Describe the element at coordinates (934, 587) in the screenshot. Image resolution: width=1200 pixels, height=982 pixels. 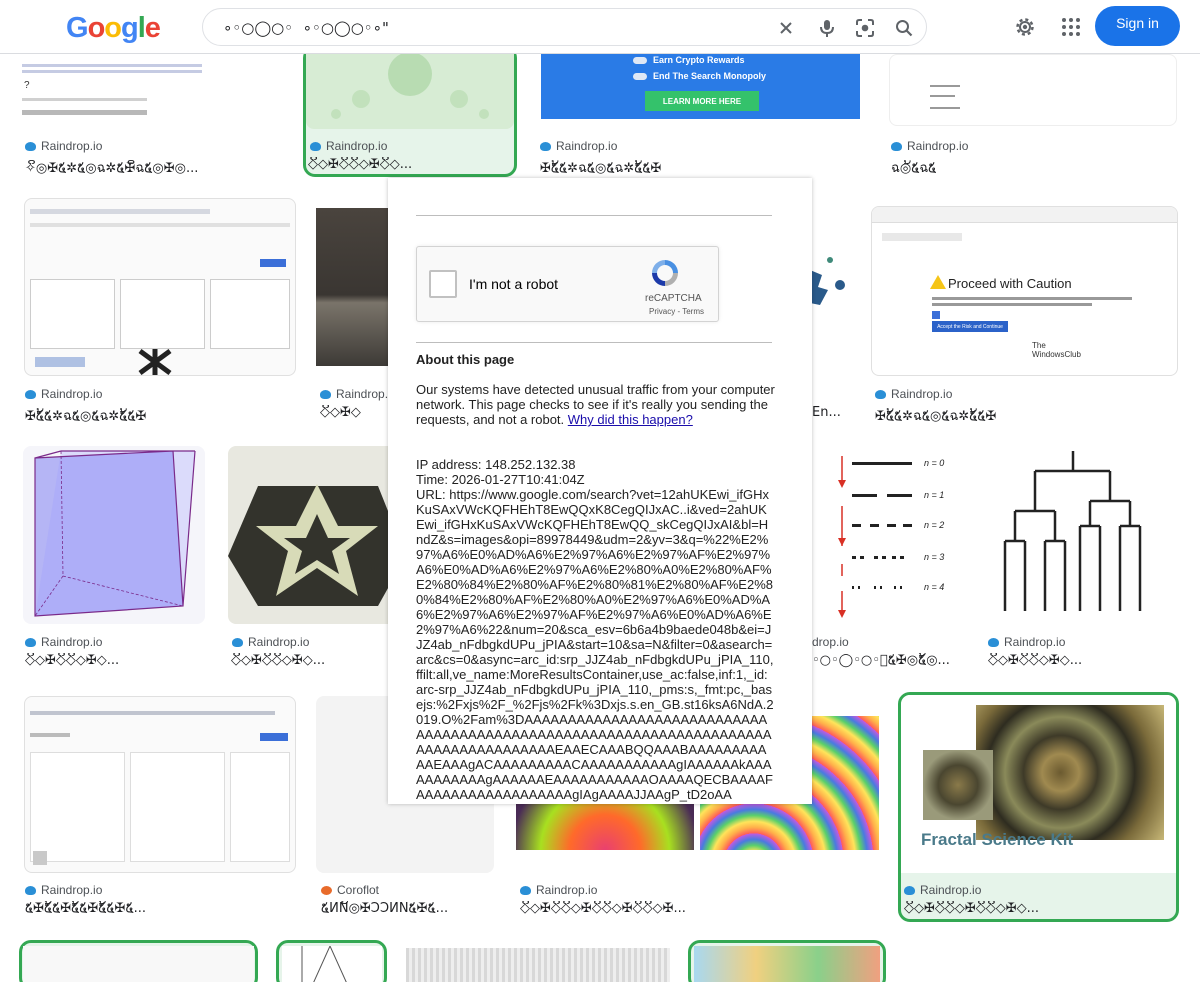
I see `n-label: n = 4` at that location.